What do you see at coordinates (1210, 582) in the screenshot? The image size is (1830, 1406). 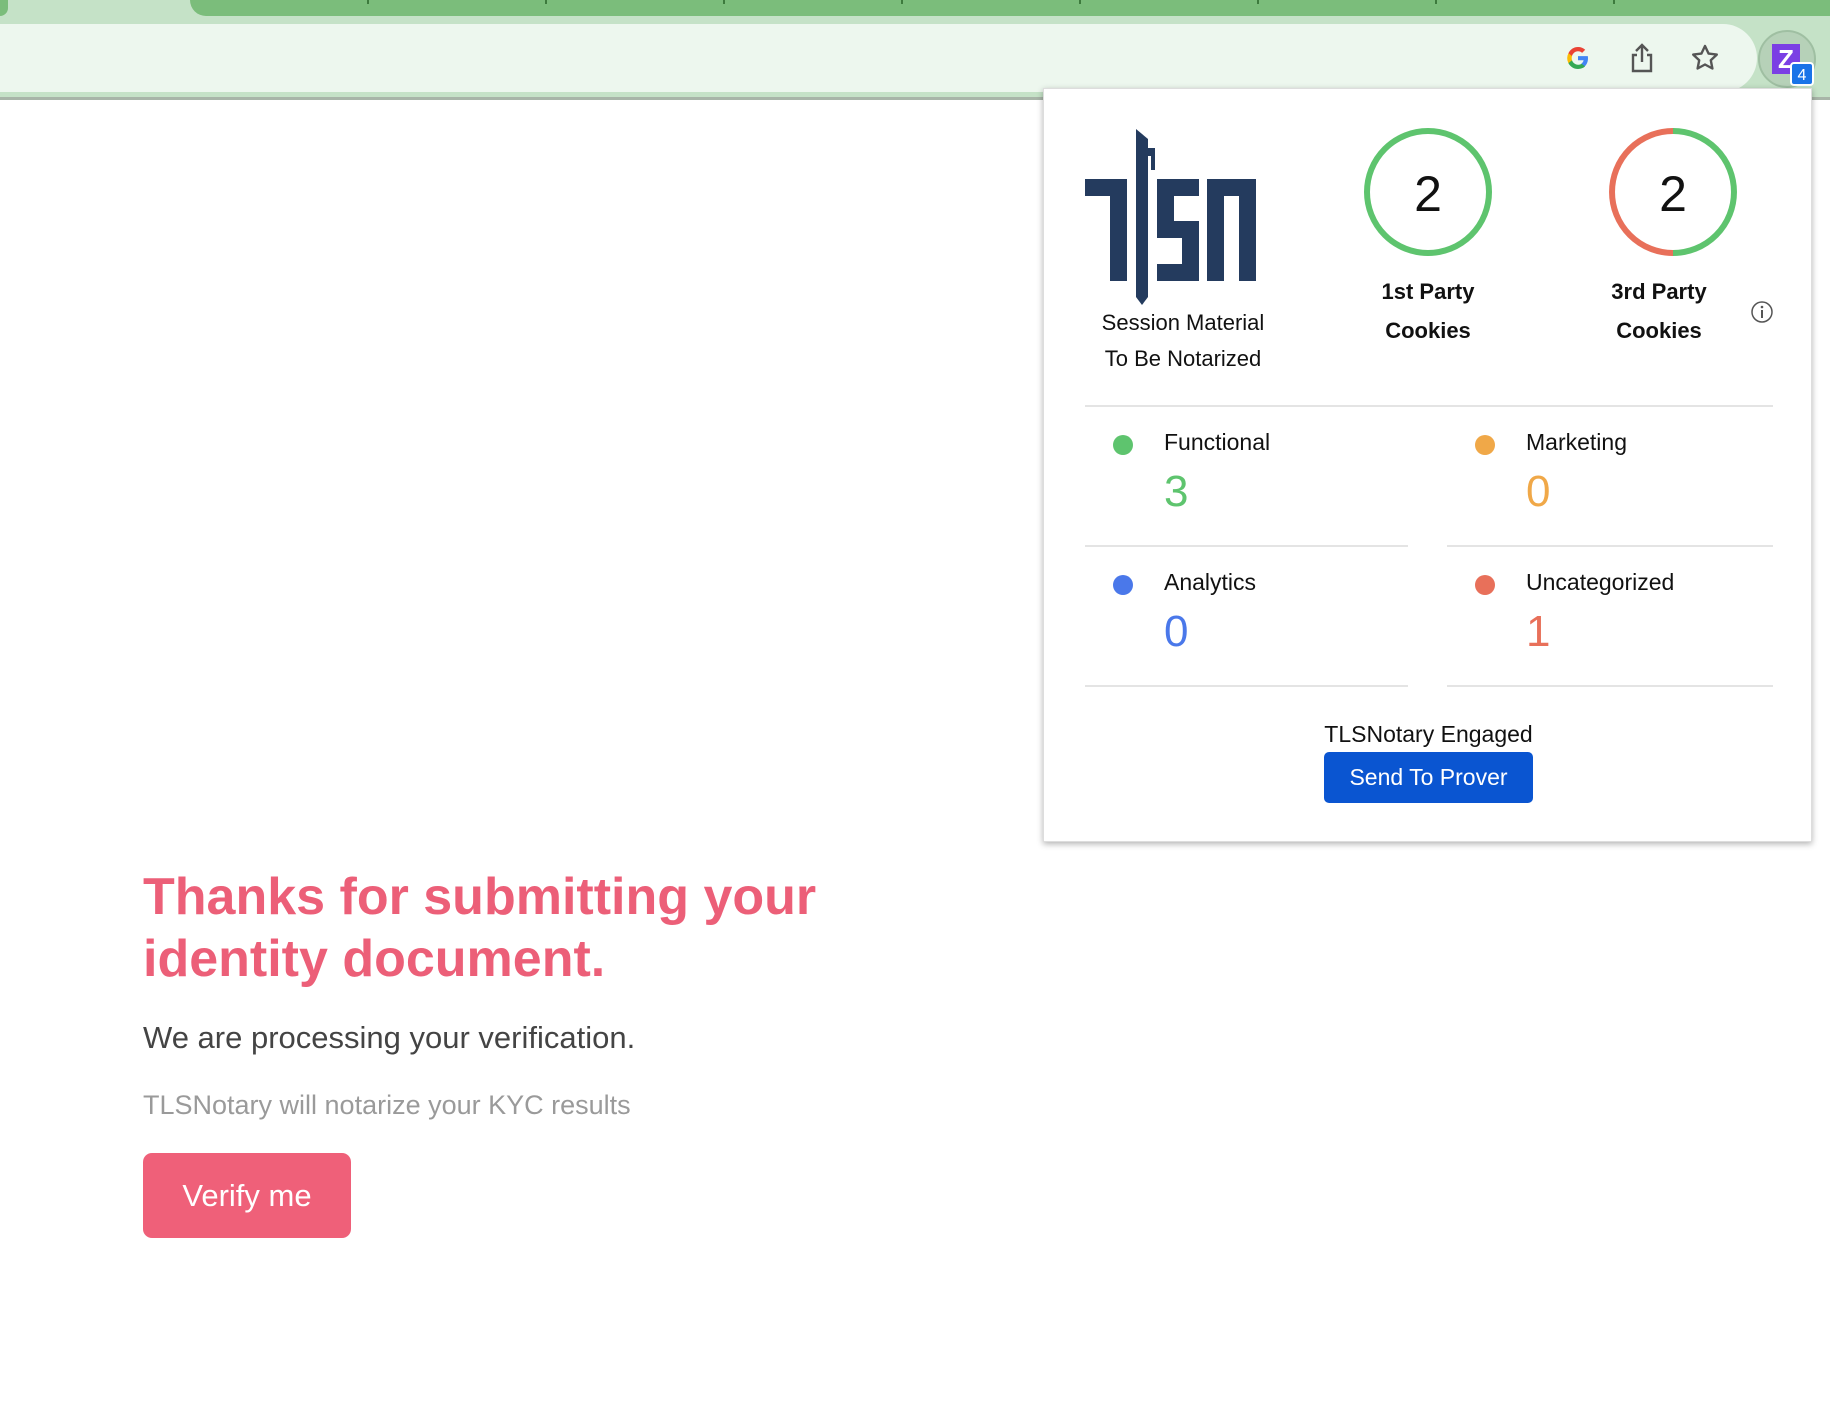 I see `category-label: Analytics` at bounding box center [1210, 582].